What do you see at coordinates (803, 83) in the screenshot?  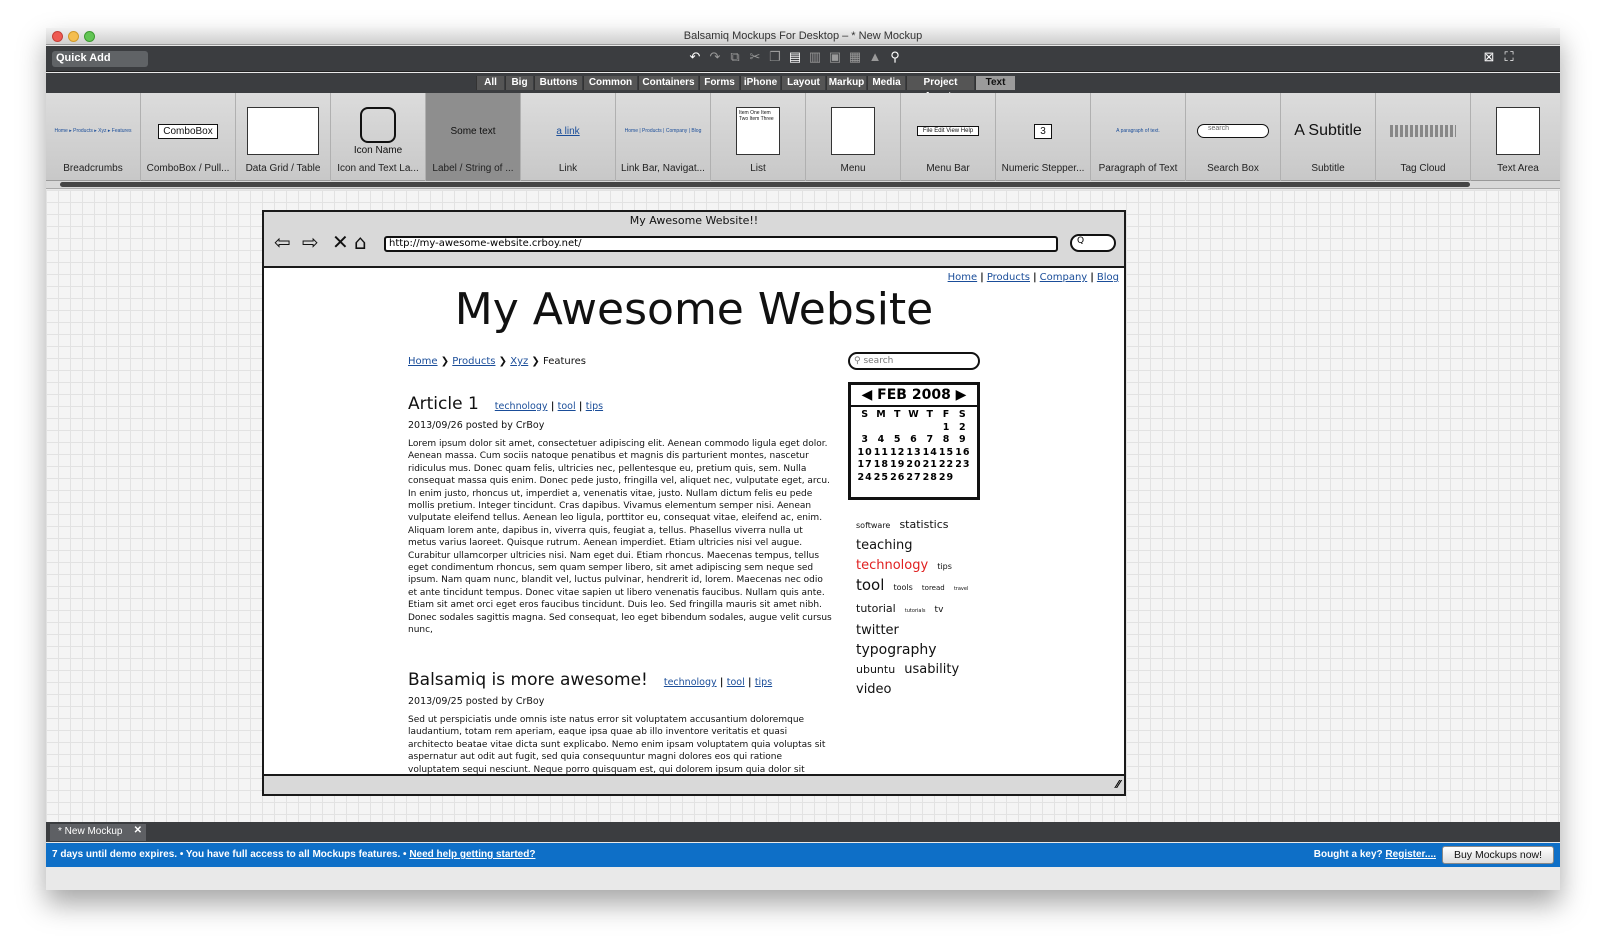 I see `category-tab-layout: Layout` at bounding box center [803, 83].